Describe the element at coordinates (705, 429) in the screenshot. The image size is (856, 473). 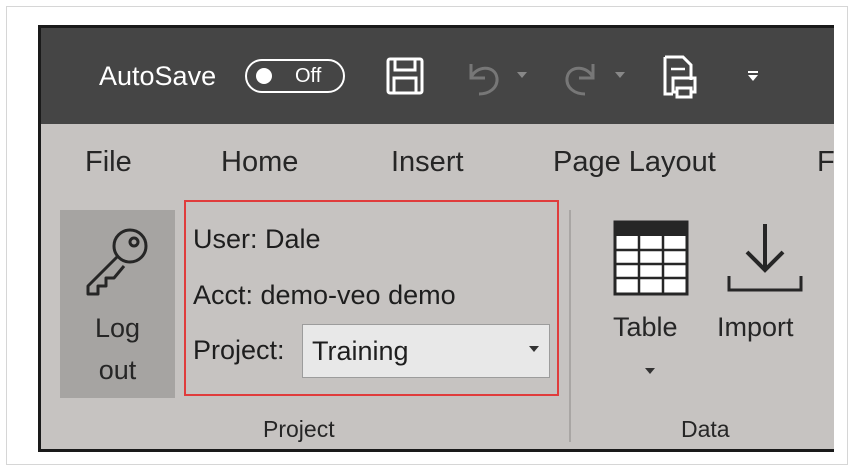
I see `data-group-label: Data` at that location.